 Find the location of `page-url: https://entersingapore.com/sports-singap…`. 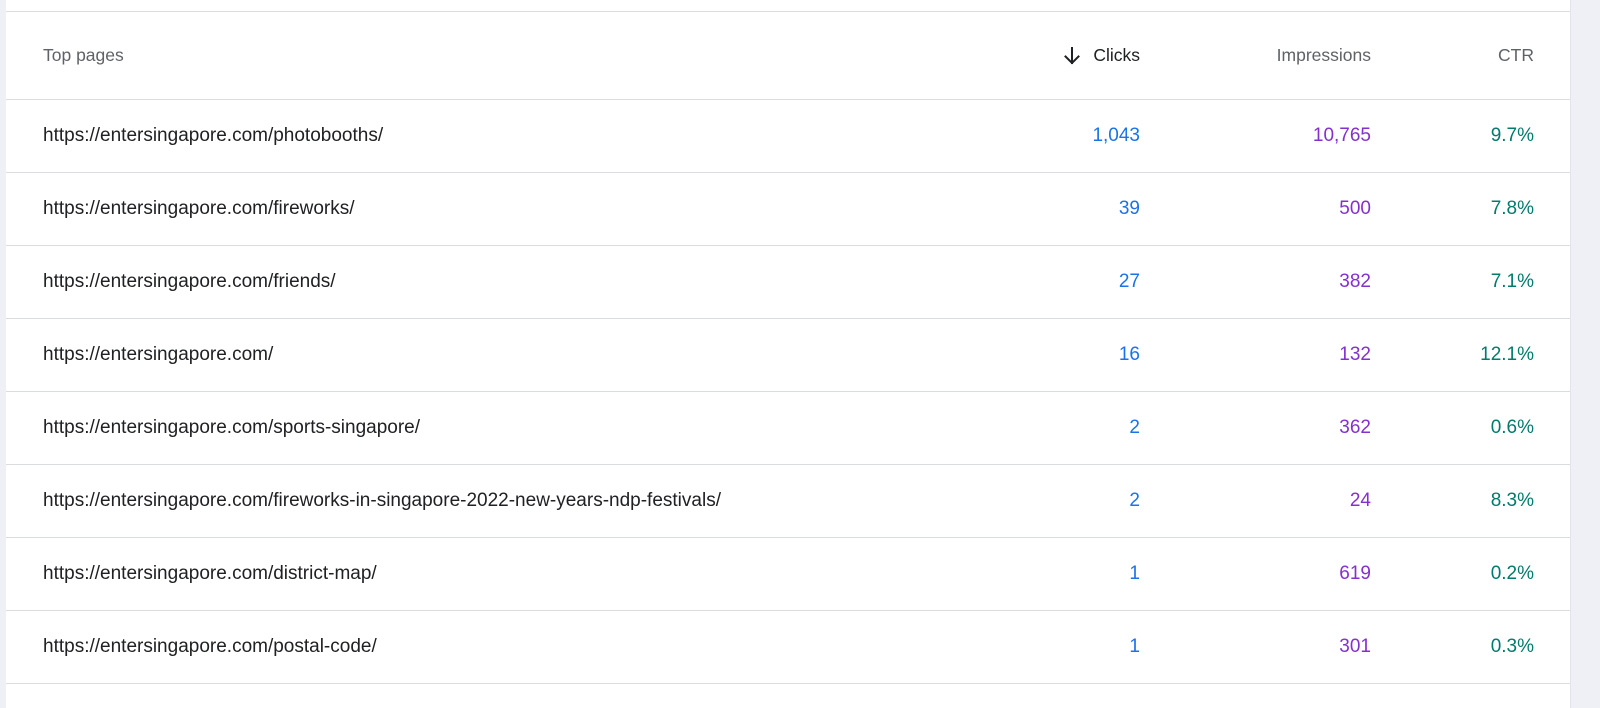

page-url: https://entersingapore.com/sports-singap… is located at coordinates (232, 427).